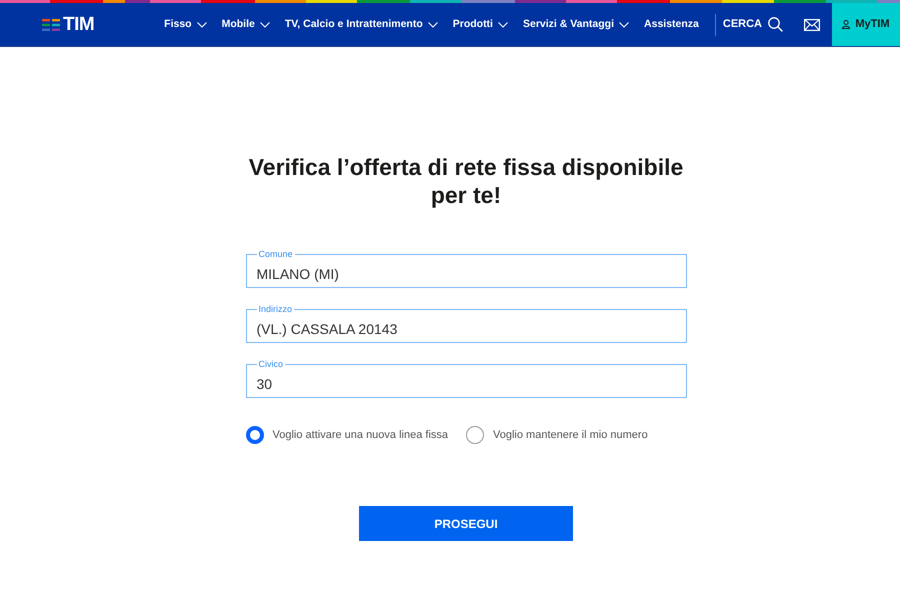 The height and width of the screenshot is (600, 900). I want to click on striped-bars-icon, so click(51, 24).